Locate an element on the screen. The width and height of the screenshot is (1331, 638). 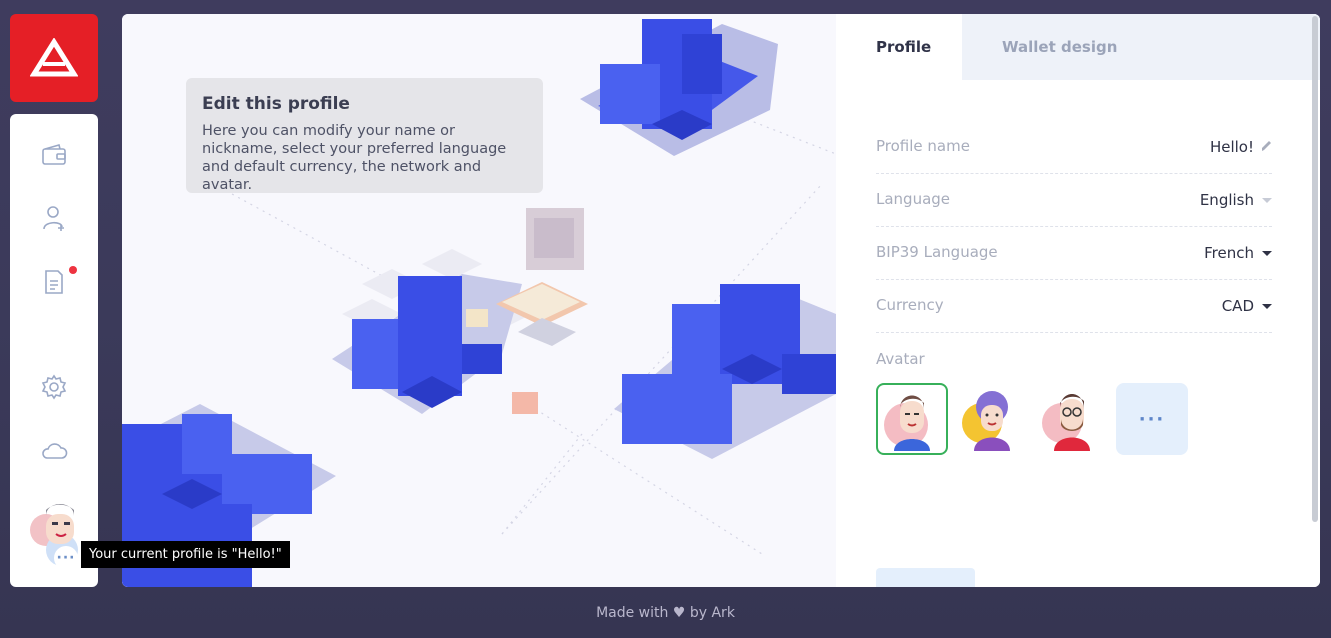
language-select: English is located at coordinates (1227, 200).